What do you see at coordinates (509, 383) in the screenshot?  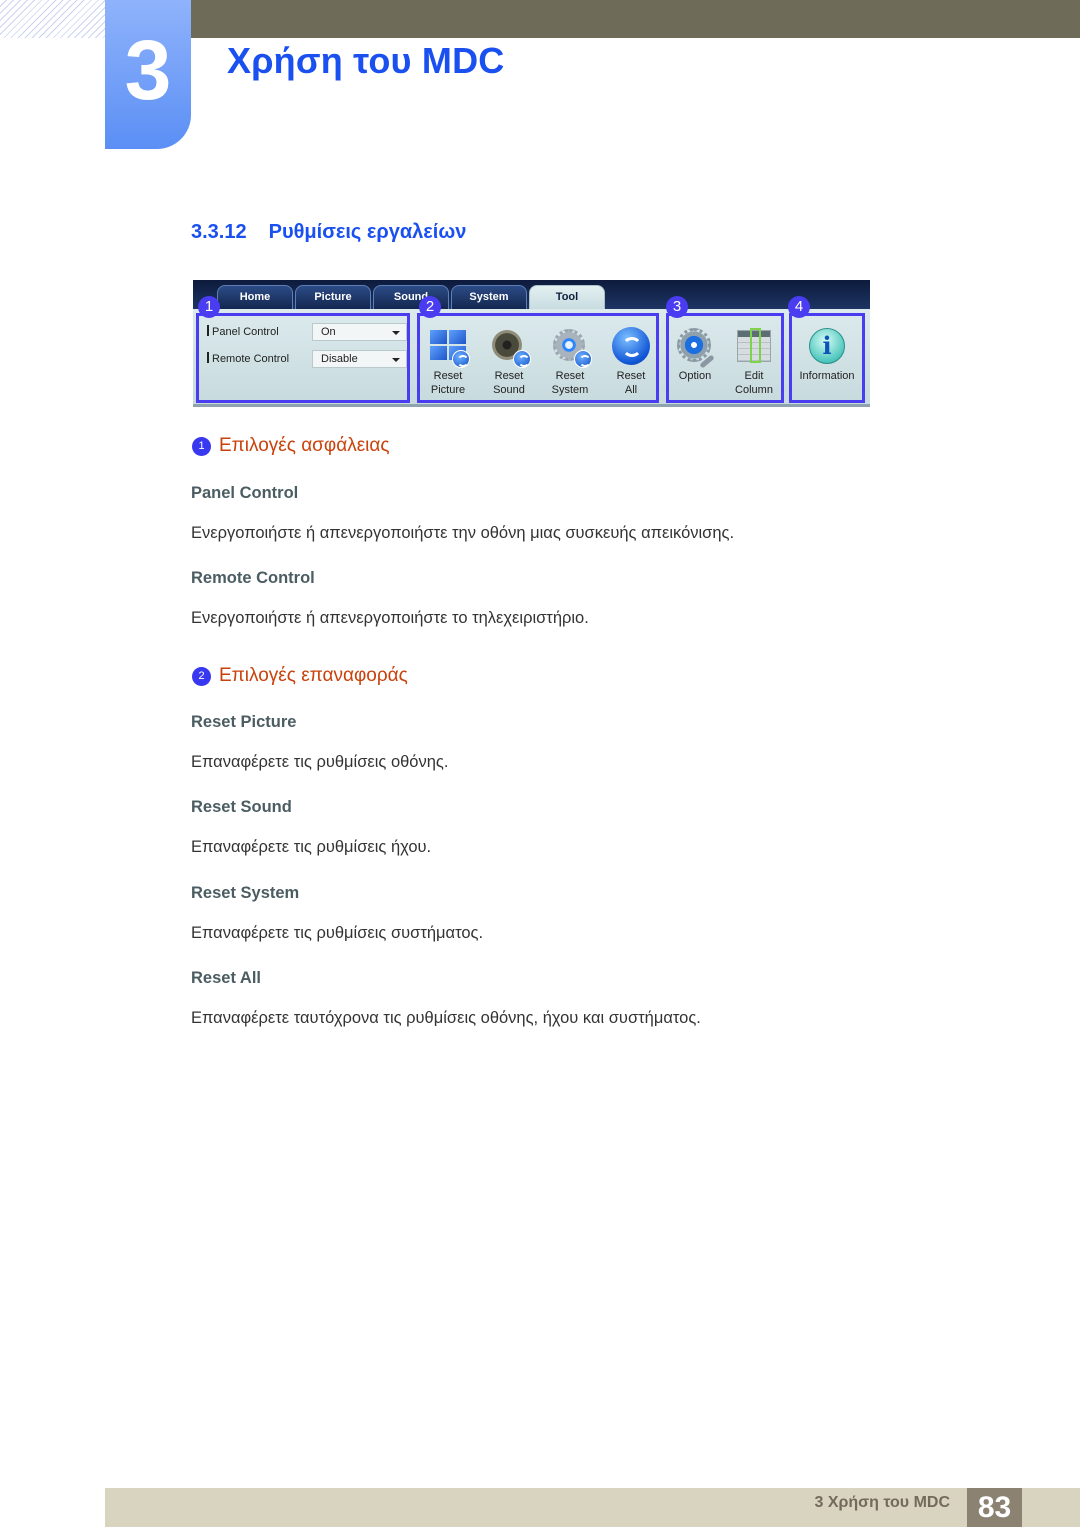 I see `reset-sound-label: Reset Sound` at bounding box center [509, 383].